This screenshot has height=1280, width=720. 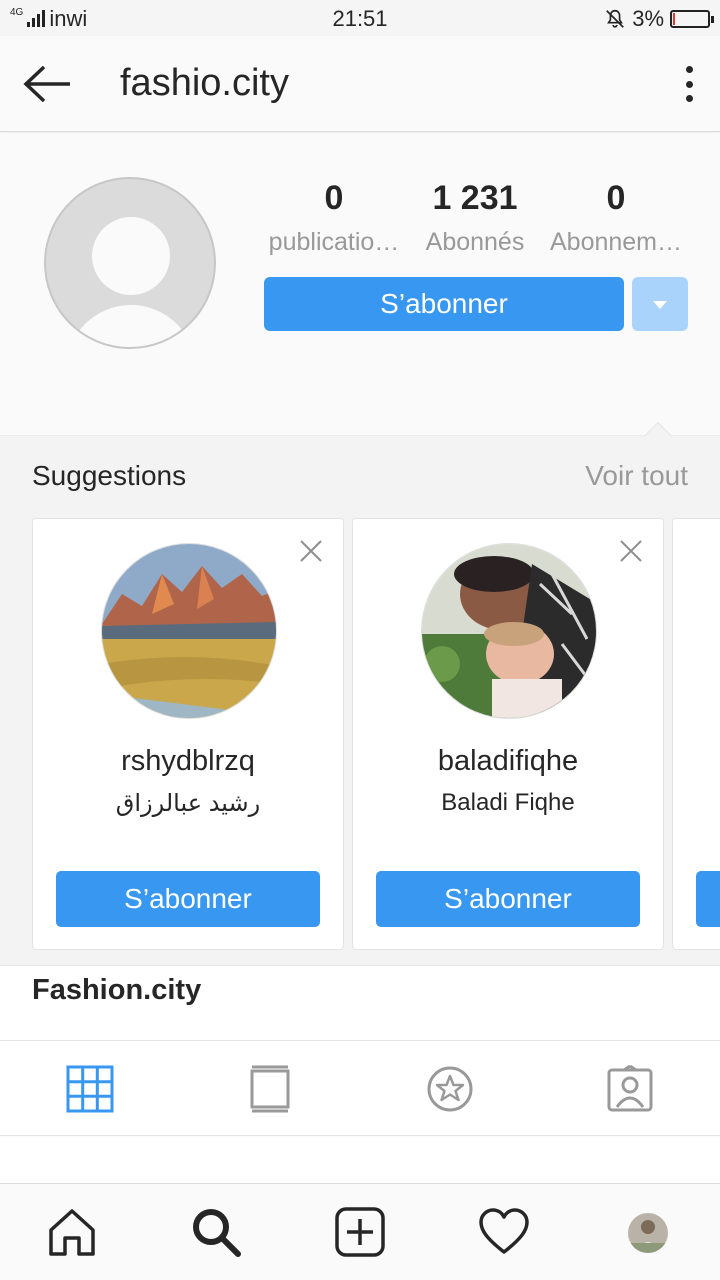 What do you see at coordinates (708, 899) in the screenshot?
I see `suggestion-follow-button` at bounding box center [708, 899].